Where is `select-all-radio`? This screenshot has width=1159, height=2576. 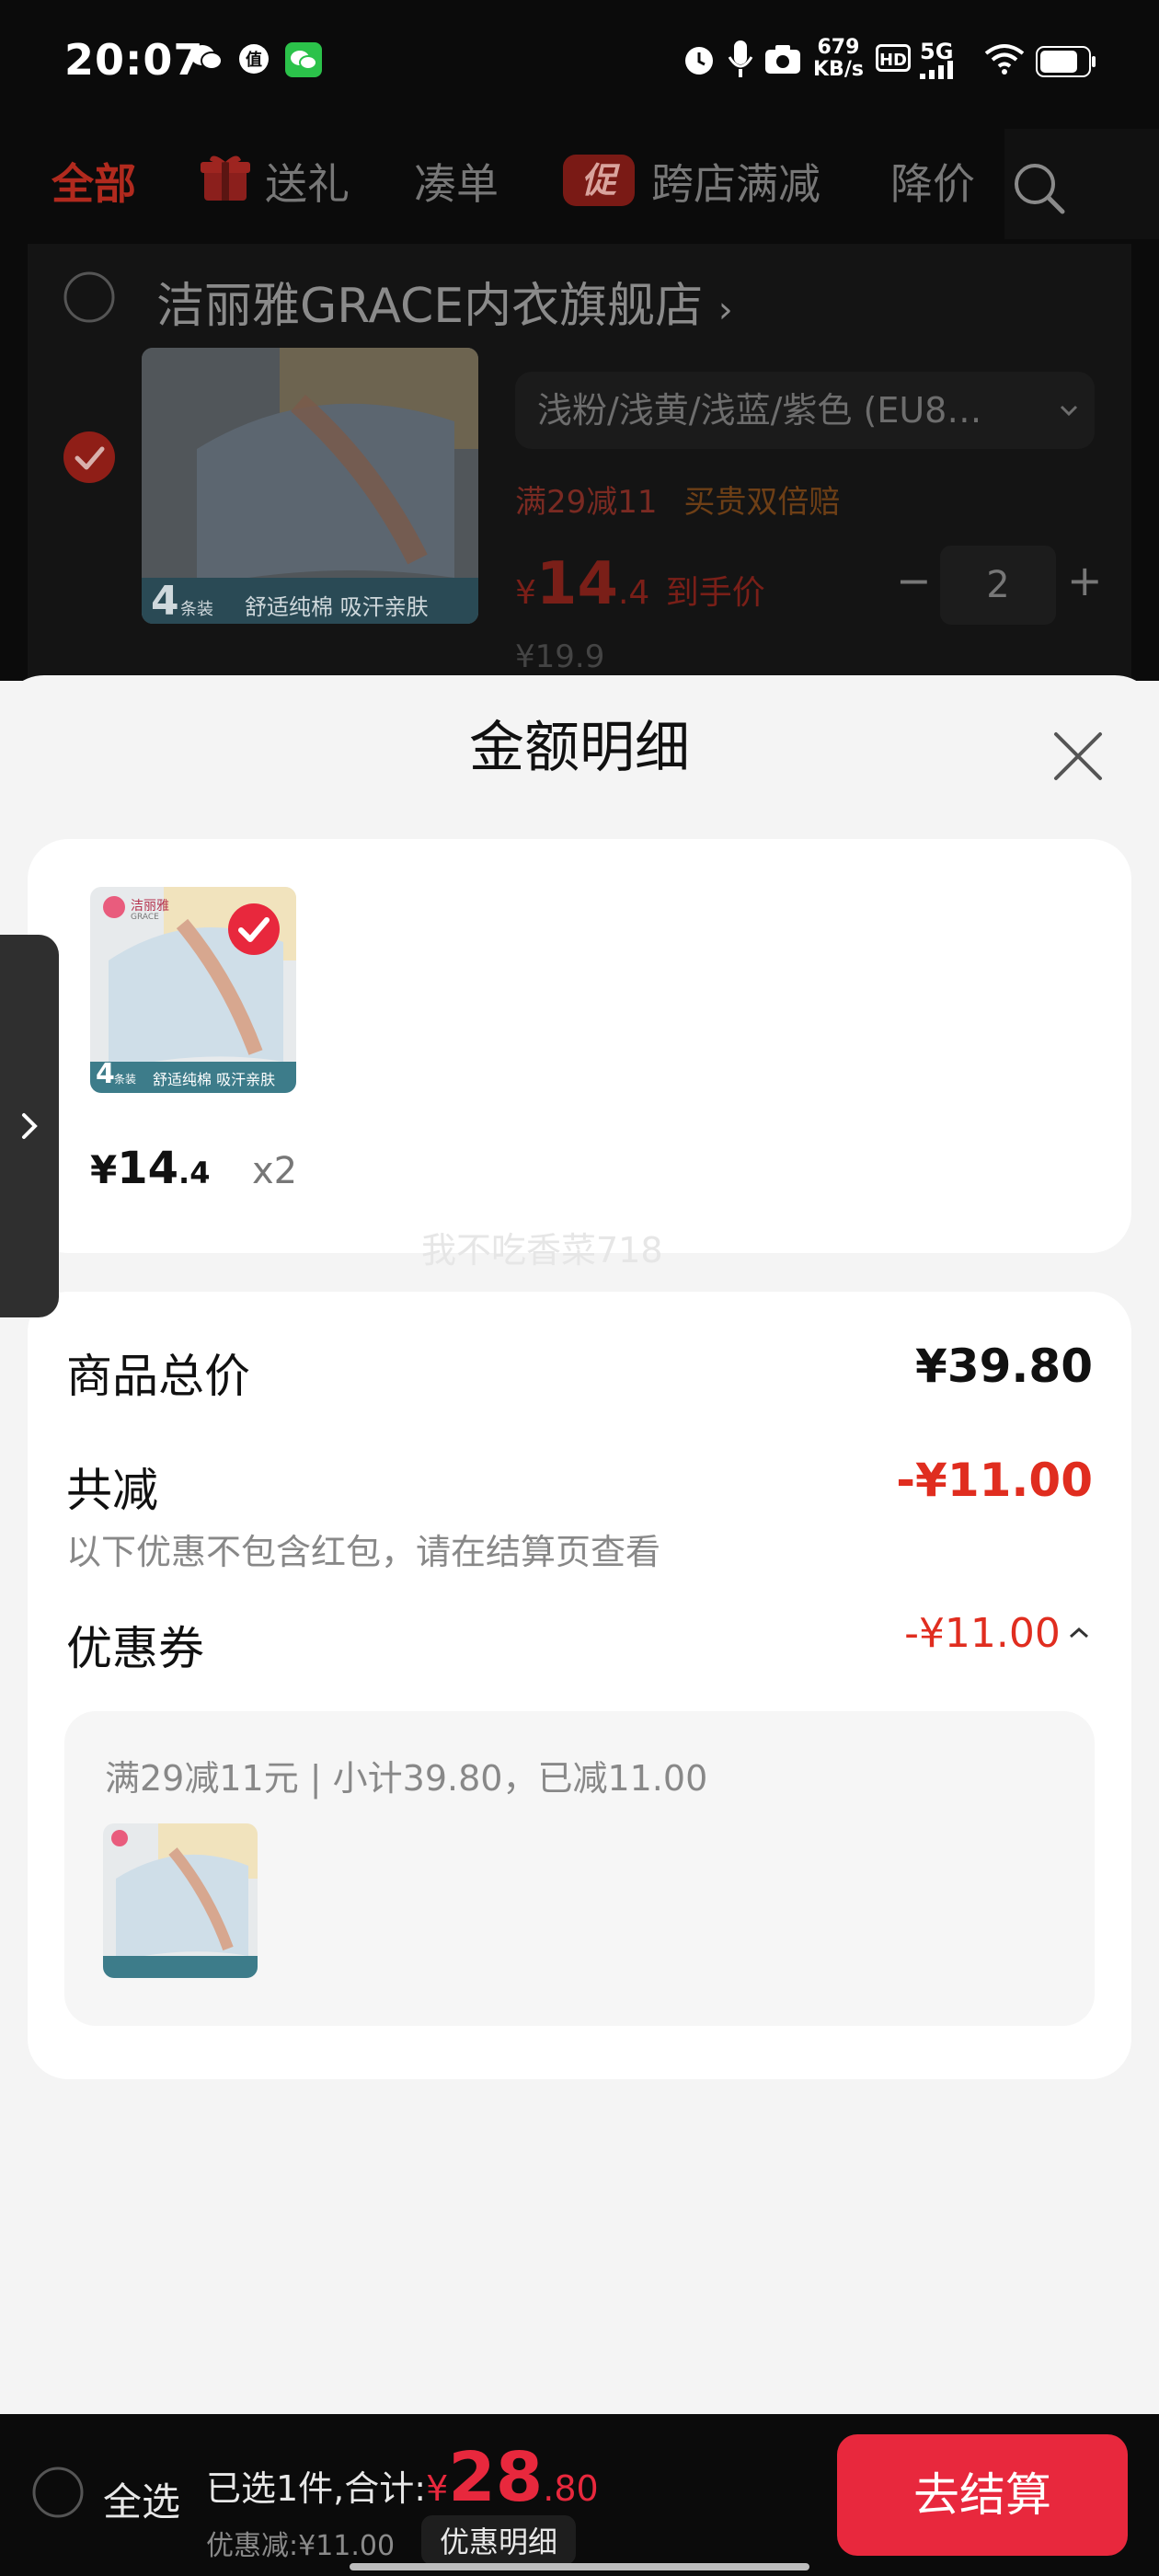 select-all-radio is located at coordinates (58, 2494).